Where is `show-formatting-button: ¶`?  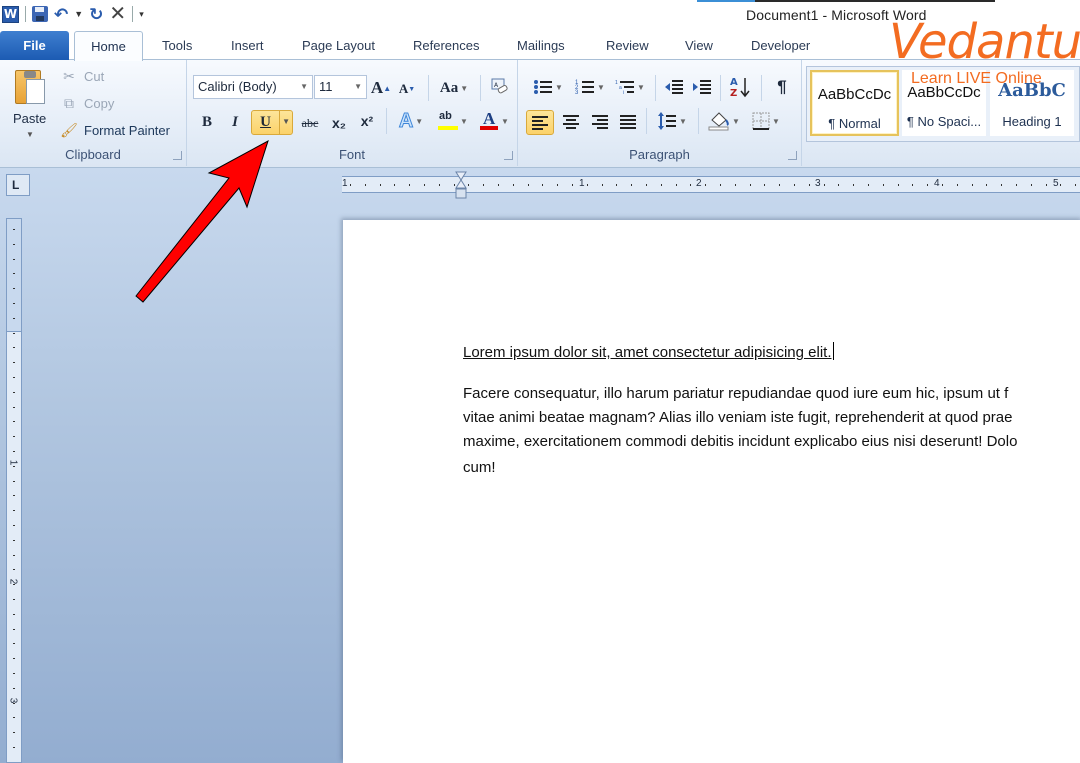 show-formatting-button: ¶ is located at coordinates (782, 87).